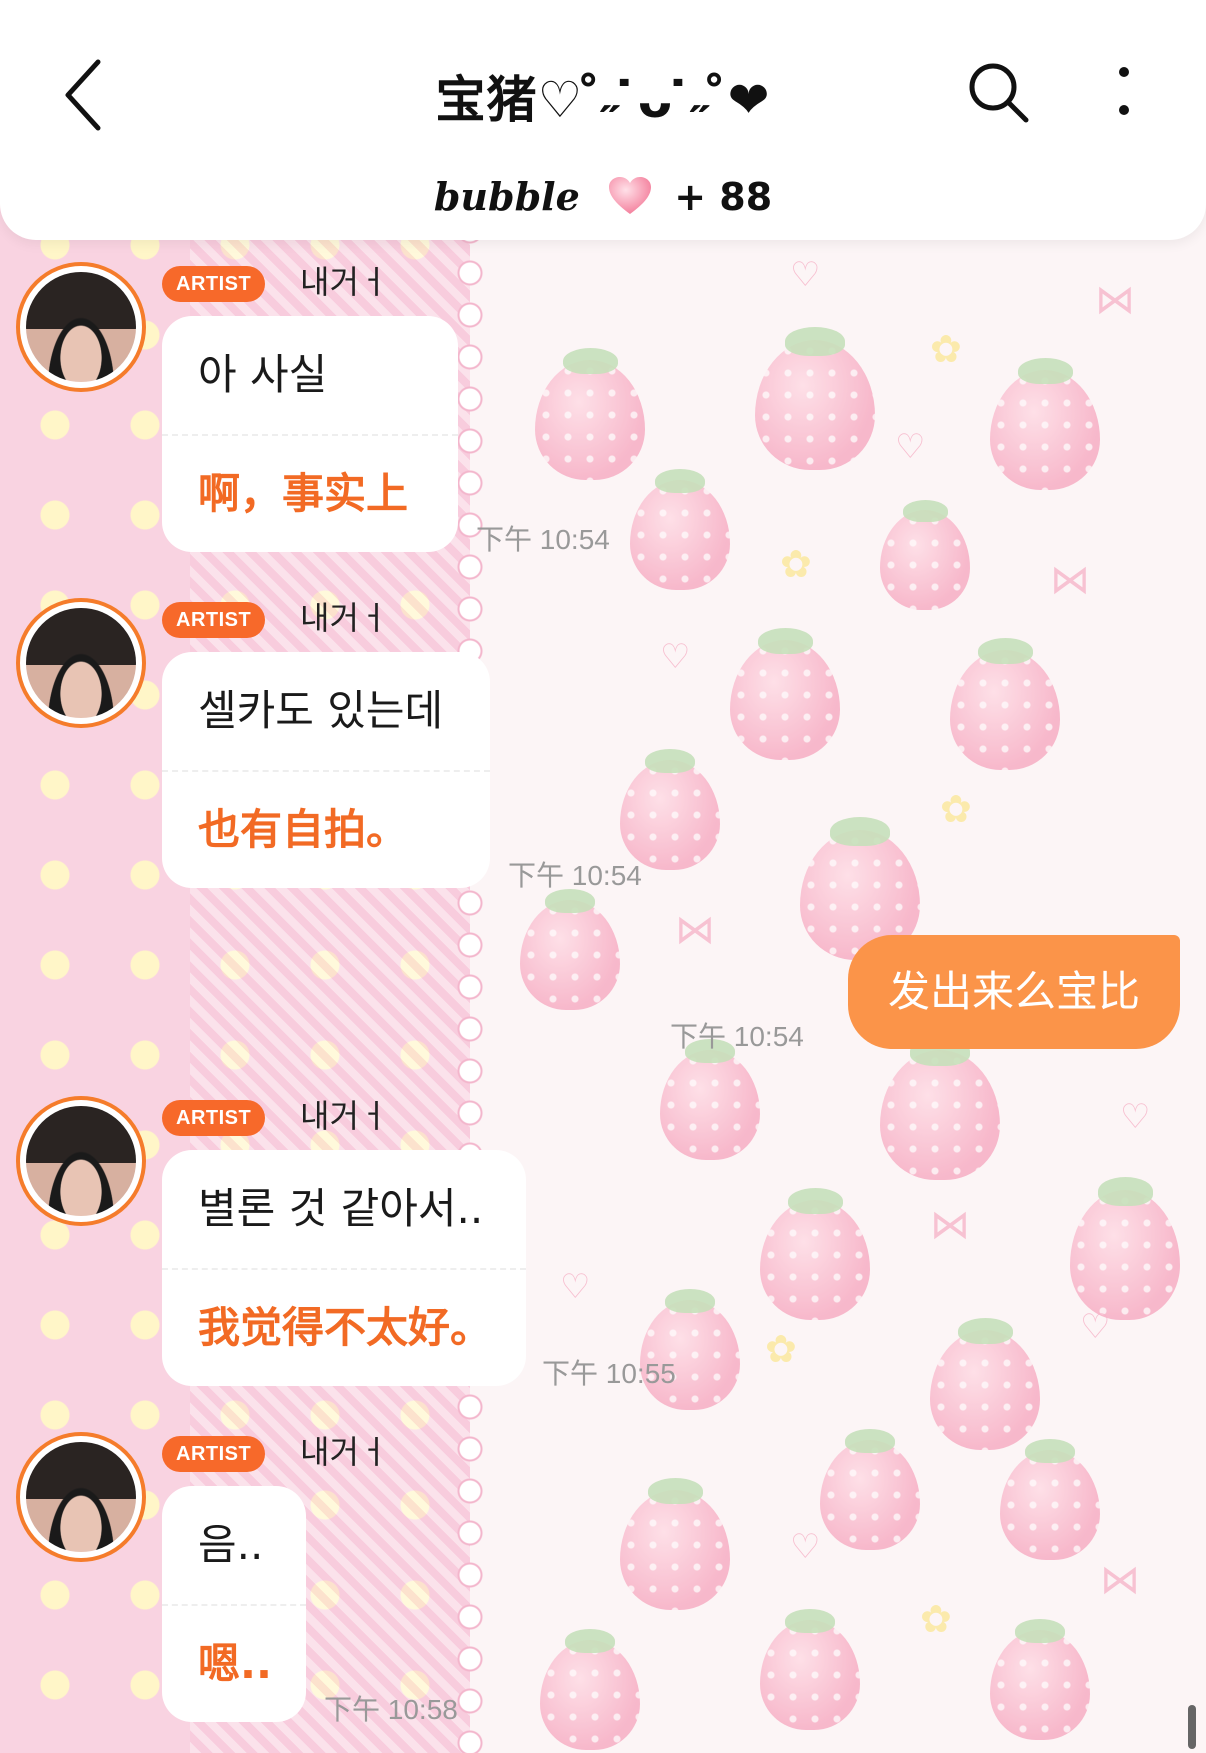 Image resolution: width=1206 pixels, height=1753 pixels. I want to click on message-time: 下午 10:55, so click(609, 1373).